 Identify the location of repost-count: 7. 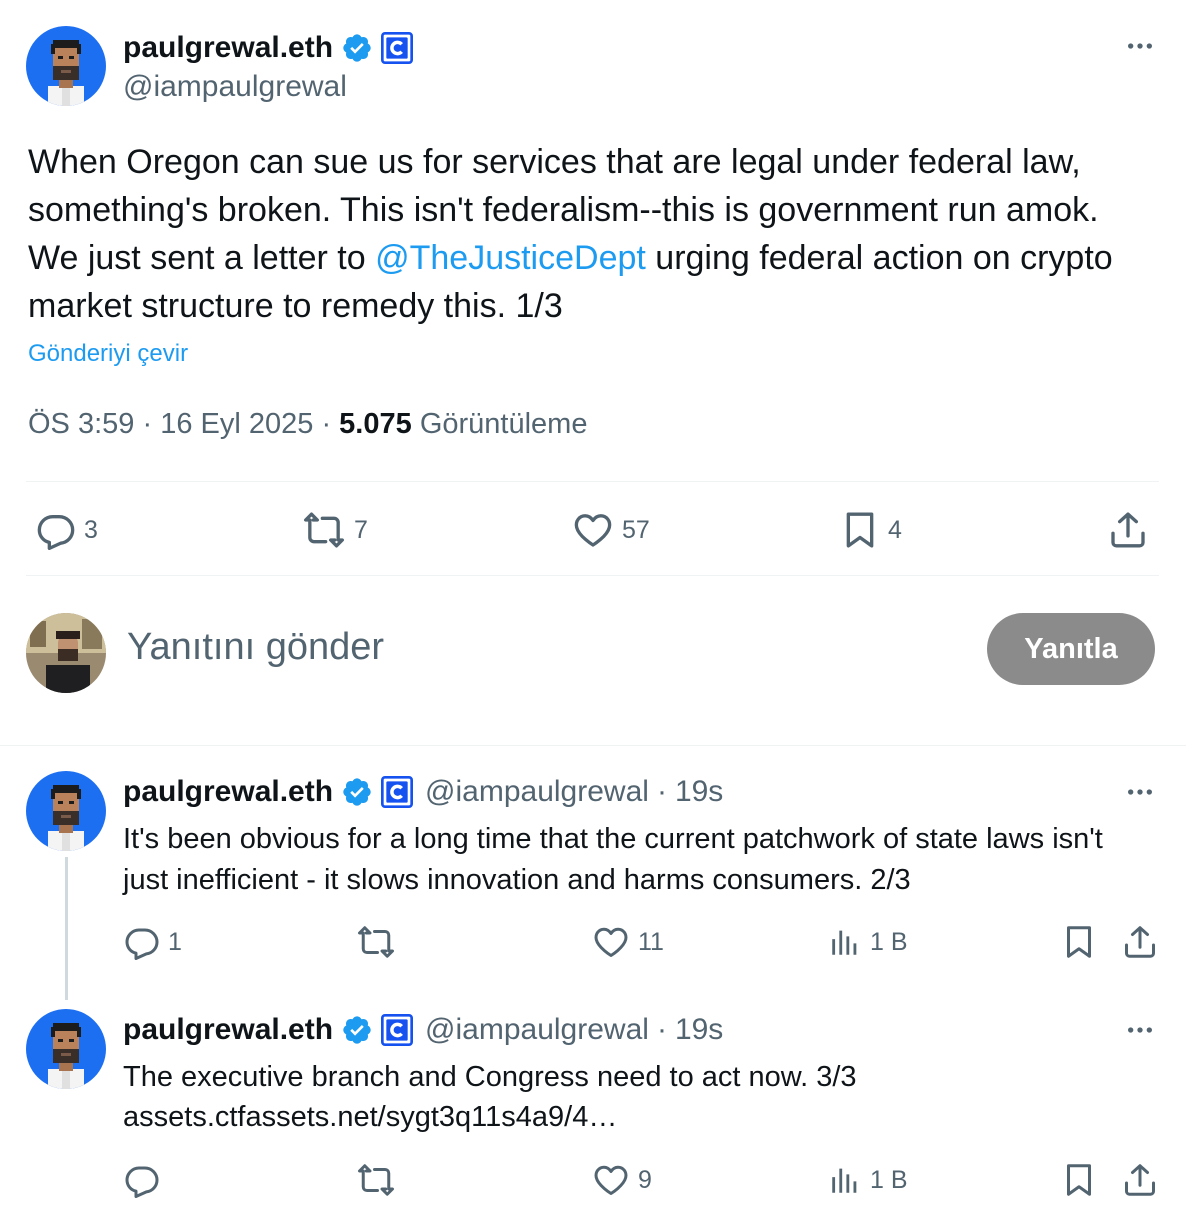
(361, 529).